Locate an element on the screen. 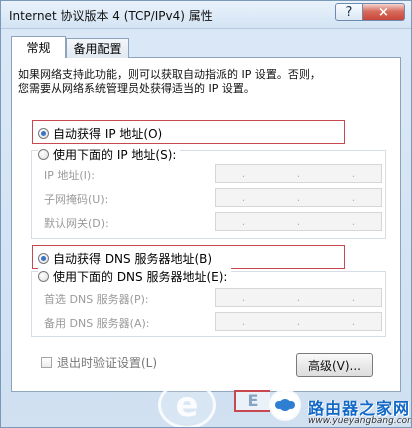 The width and height of the screenshot is (412, 428). window-controls: ? × is located at coordinates (370, 12).